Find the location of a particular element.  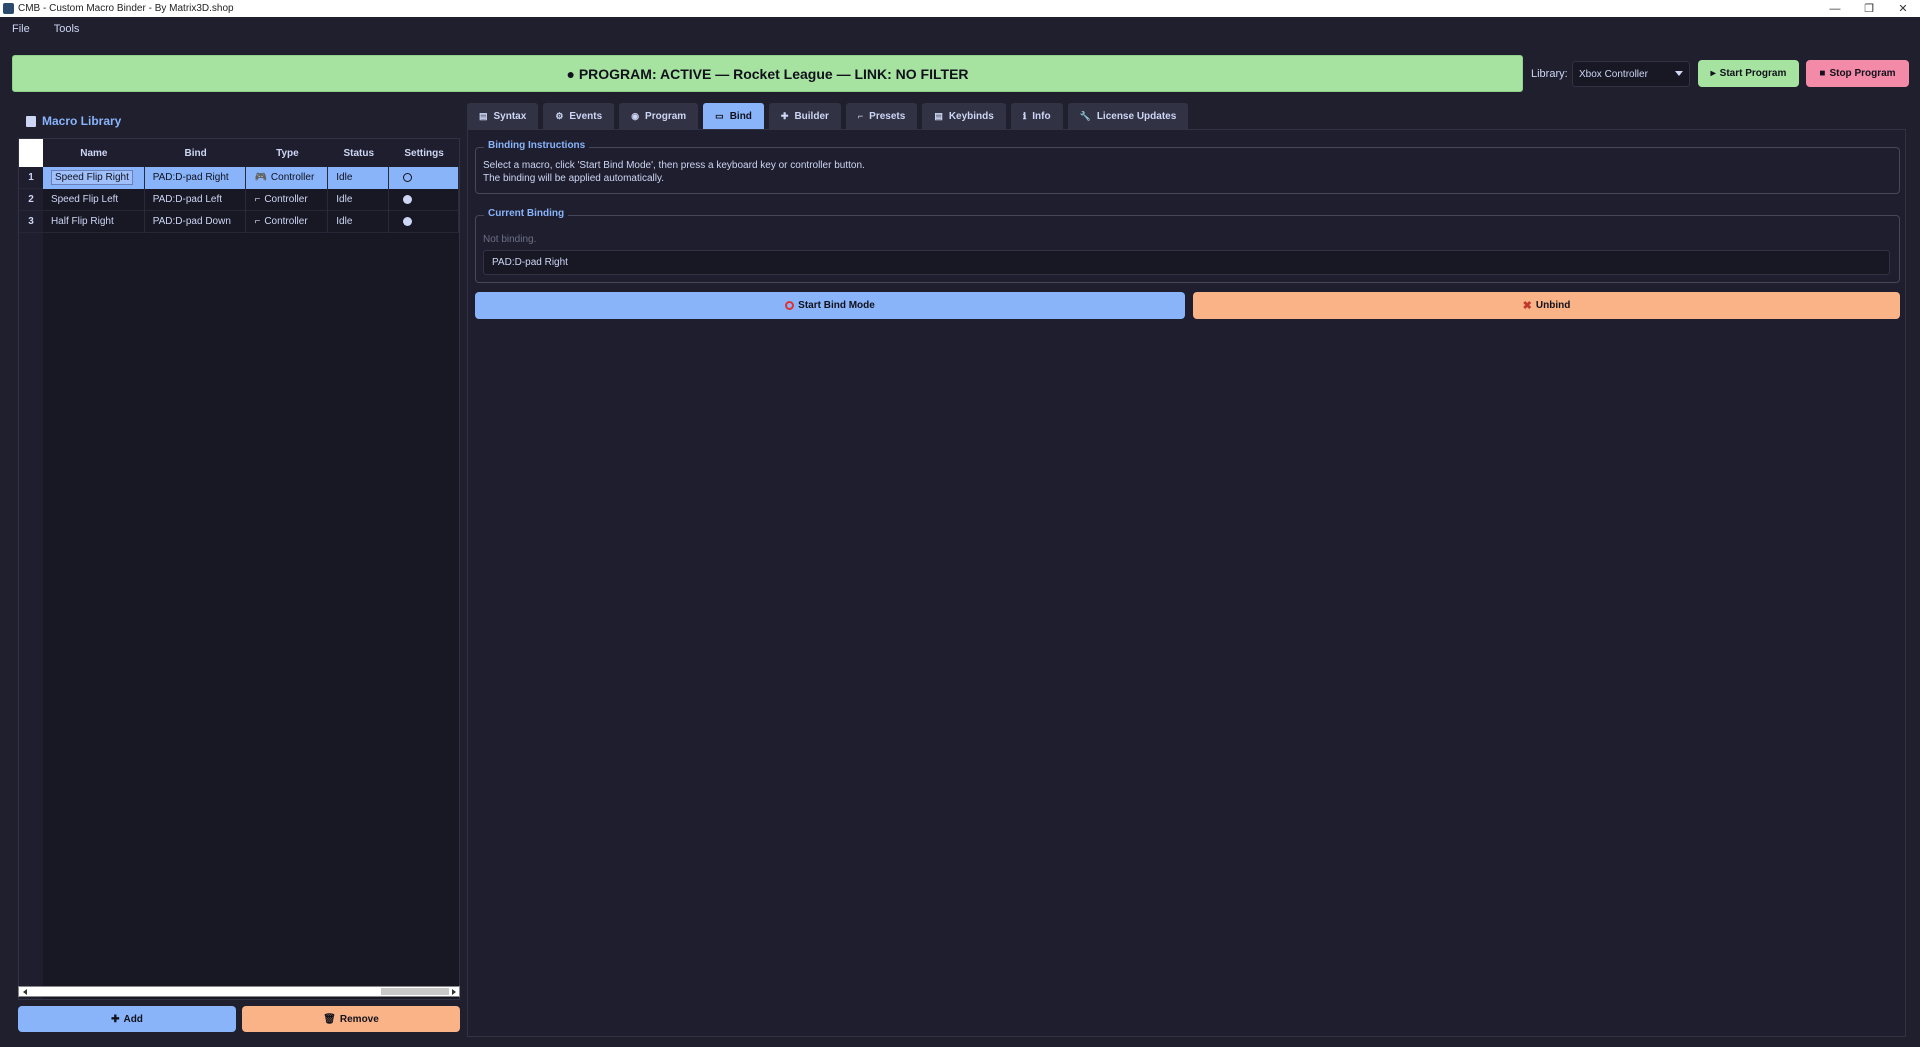

start-bind-mode-label: Start Bind Mode is located at coordinates (836, 305).